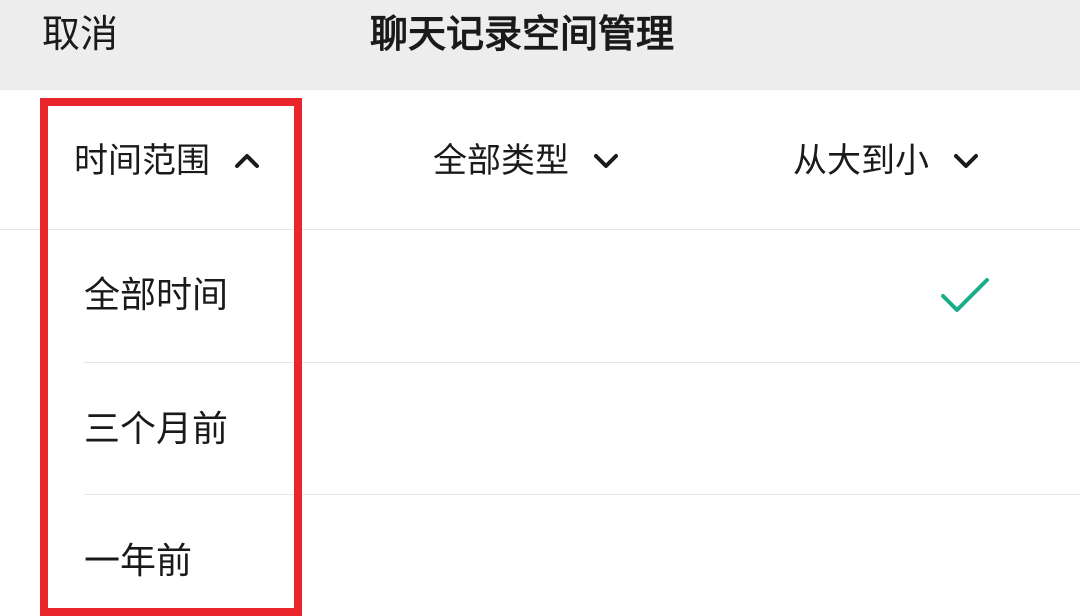 The height and width of the screenshot is (616, 1080). I want to click on time-option-all: 全部时间, so click(156, 296).